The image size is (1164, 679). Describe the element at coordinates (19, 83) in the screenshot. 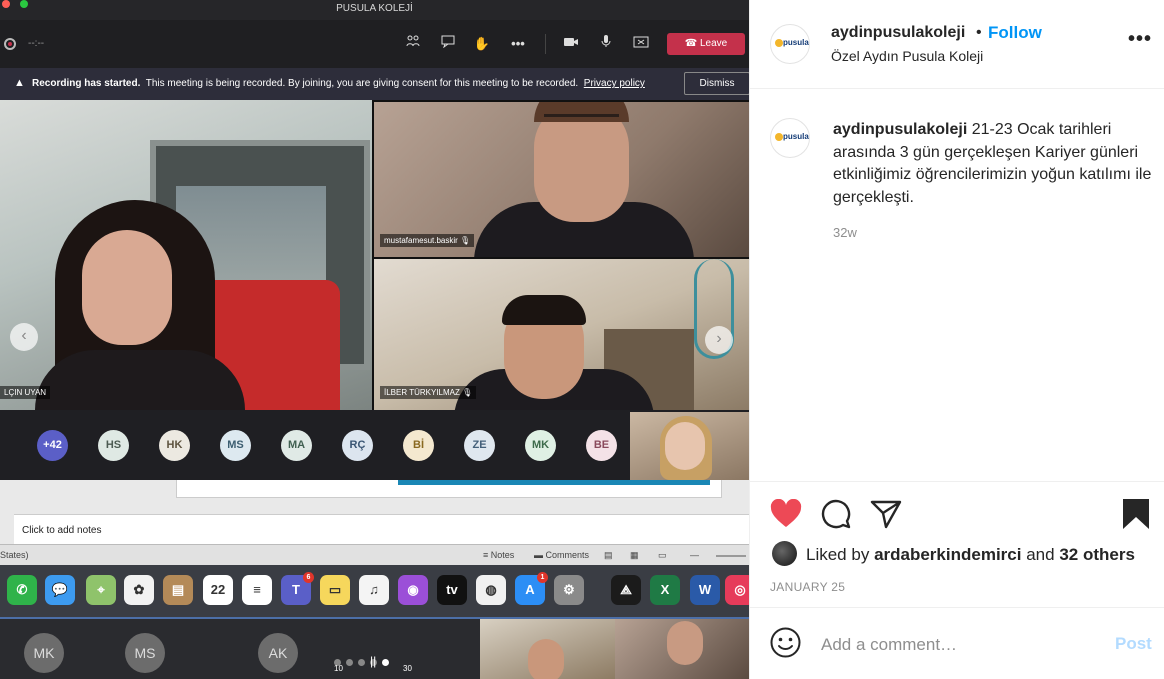

I see `warning-icon: ▲` at that location.